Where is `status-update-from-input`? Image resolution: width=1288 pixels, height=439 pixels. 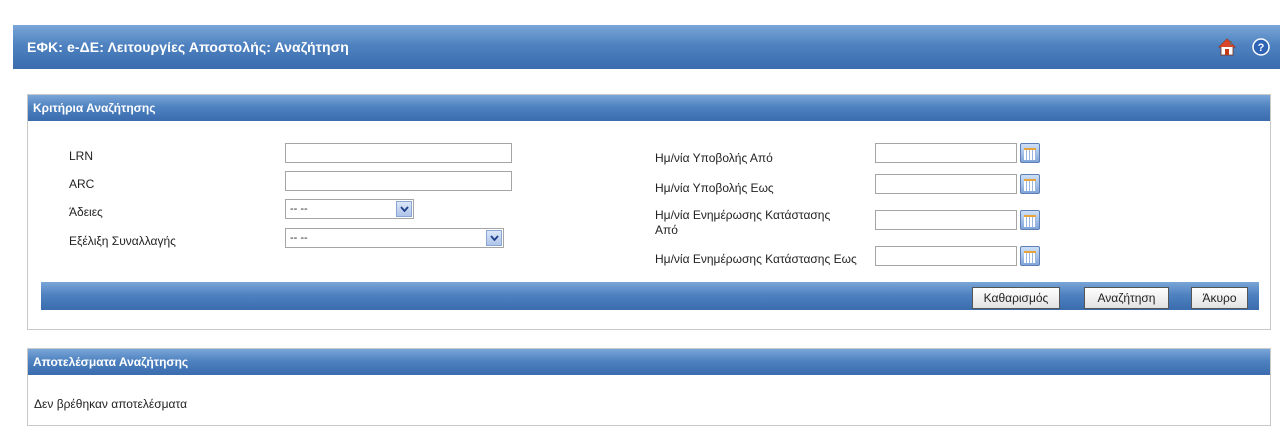 status-update-from-input is located at coordinates (946, 220).